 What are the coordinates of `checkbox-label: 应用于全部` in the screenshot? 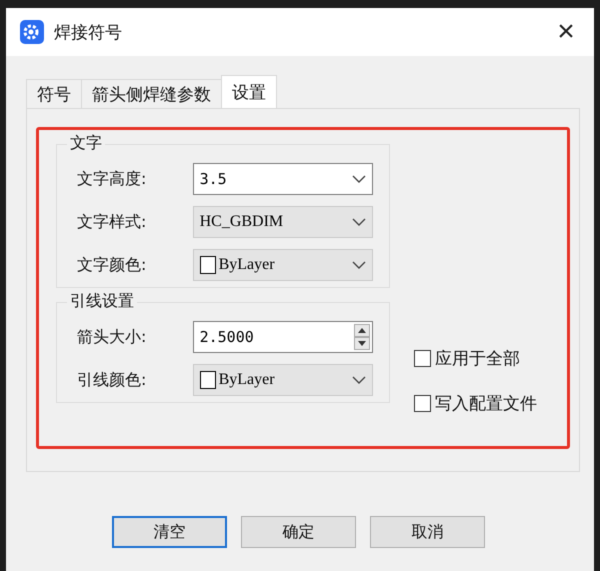 It's located at (477, 359).